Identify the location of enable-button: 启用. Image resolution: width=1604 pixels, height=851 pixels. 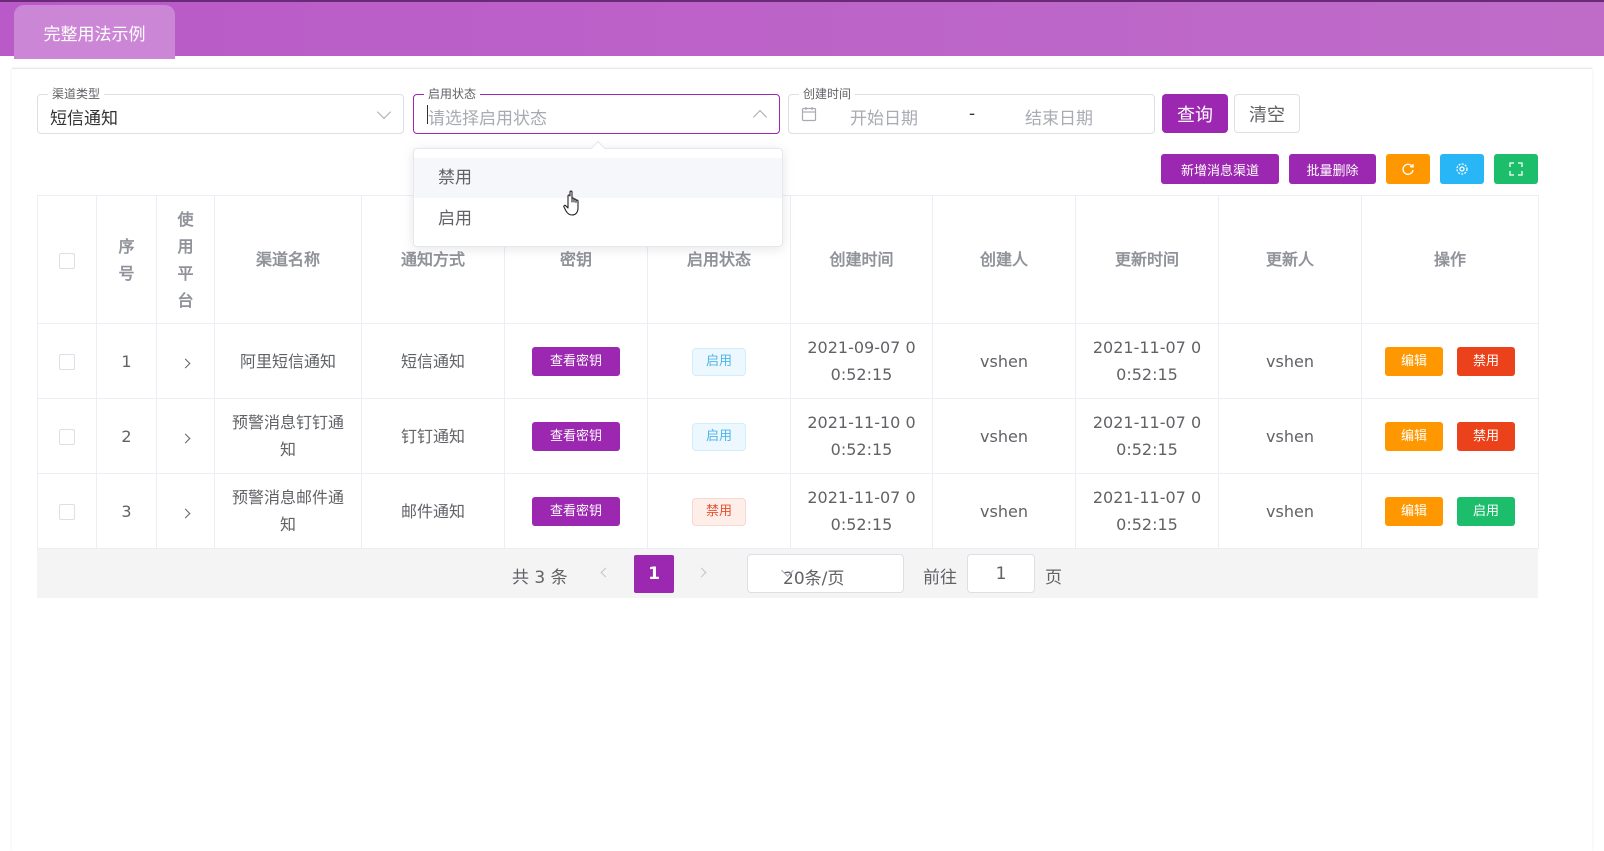
(1486, 511).